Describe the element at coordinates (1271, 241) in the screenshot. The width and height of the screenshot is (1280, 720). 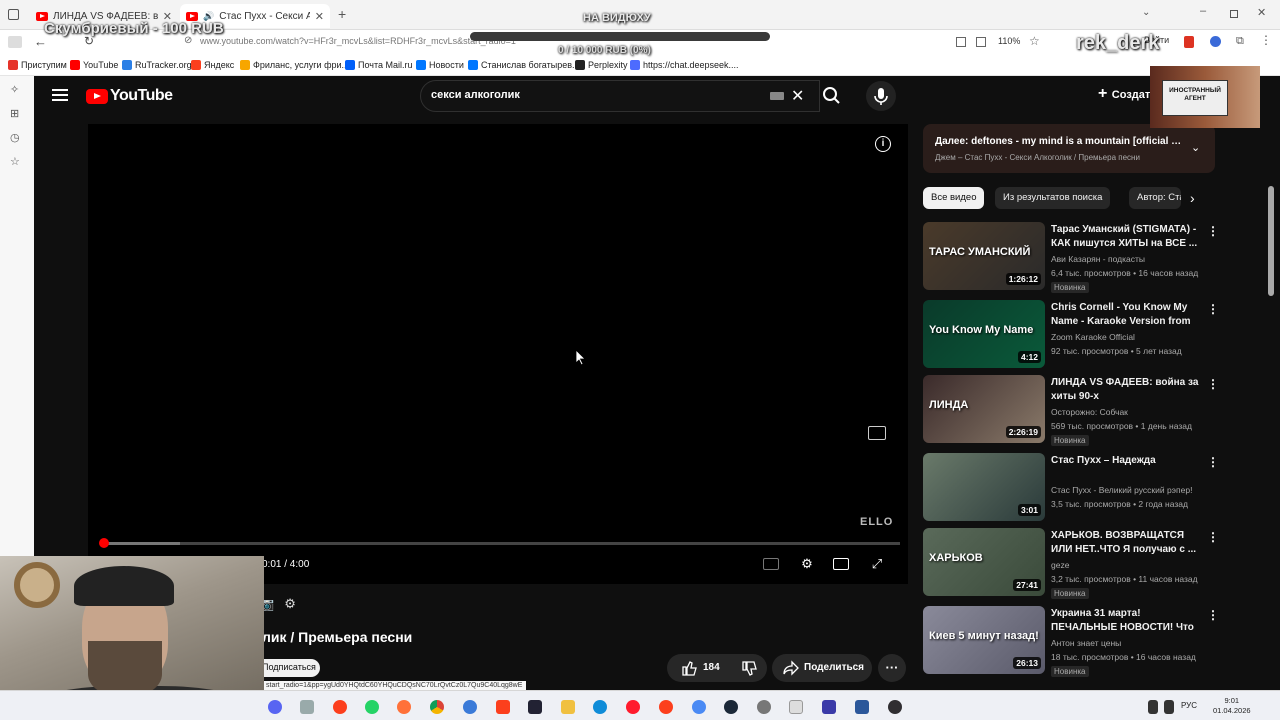
I see `scrollbar` at that location.